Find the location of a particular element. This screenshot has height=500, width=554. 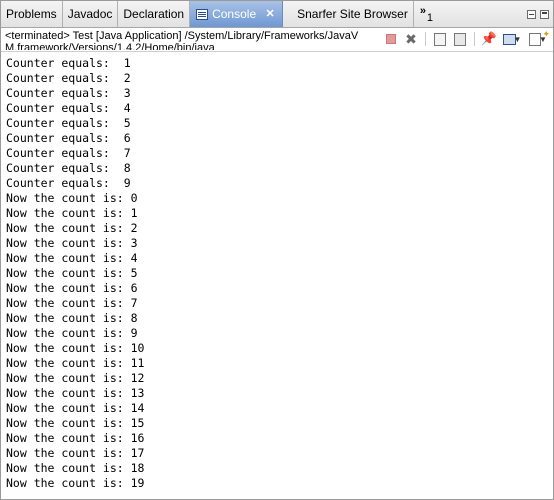

overflow-chevron-icon: » 1 is located at coordinates (426, 14).